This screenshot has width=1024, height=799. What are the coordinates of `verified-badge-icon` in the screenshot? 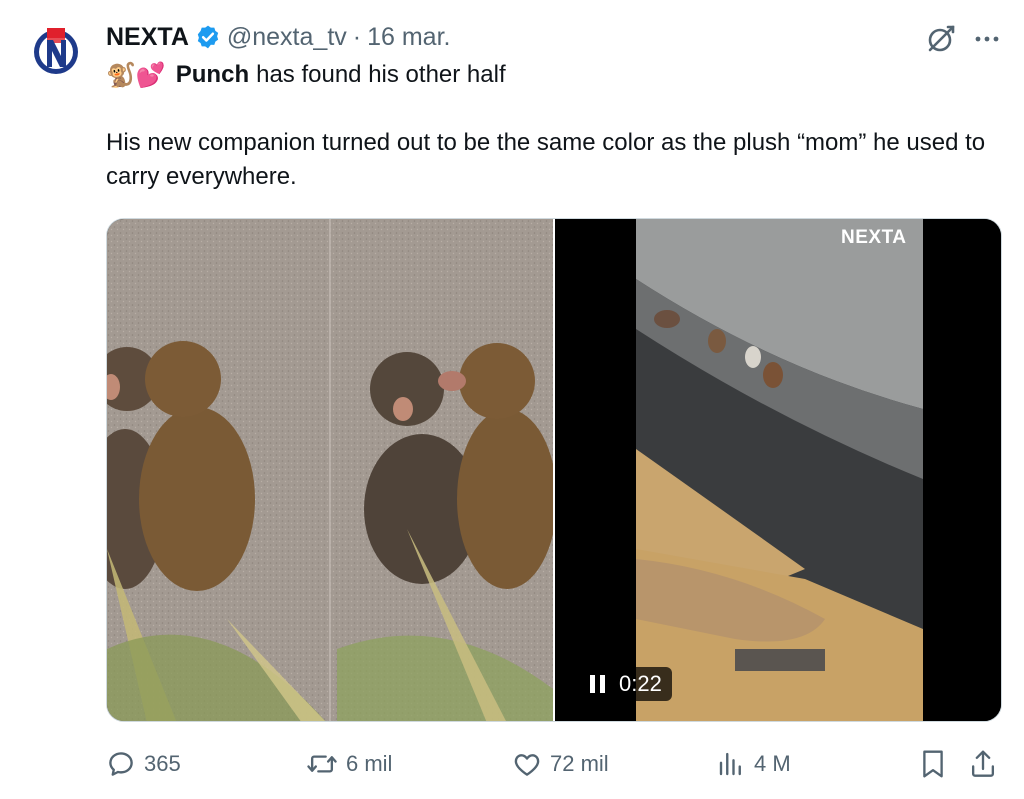 It's located at (208, 37).